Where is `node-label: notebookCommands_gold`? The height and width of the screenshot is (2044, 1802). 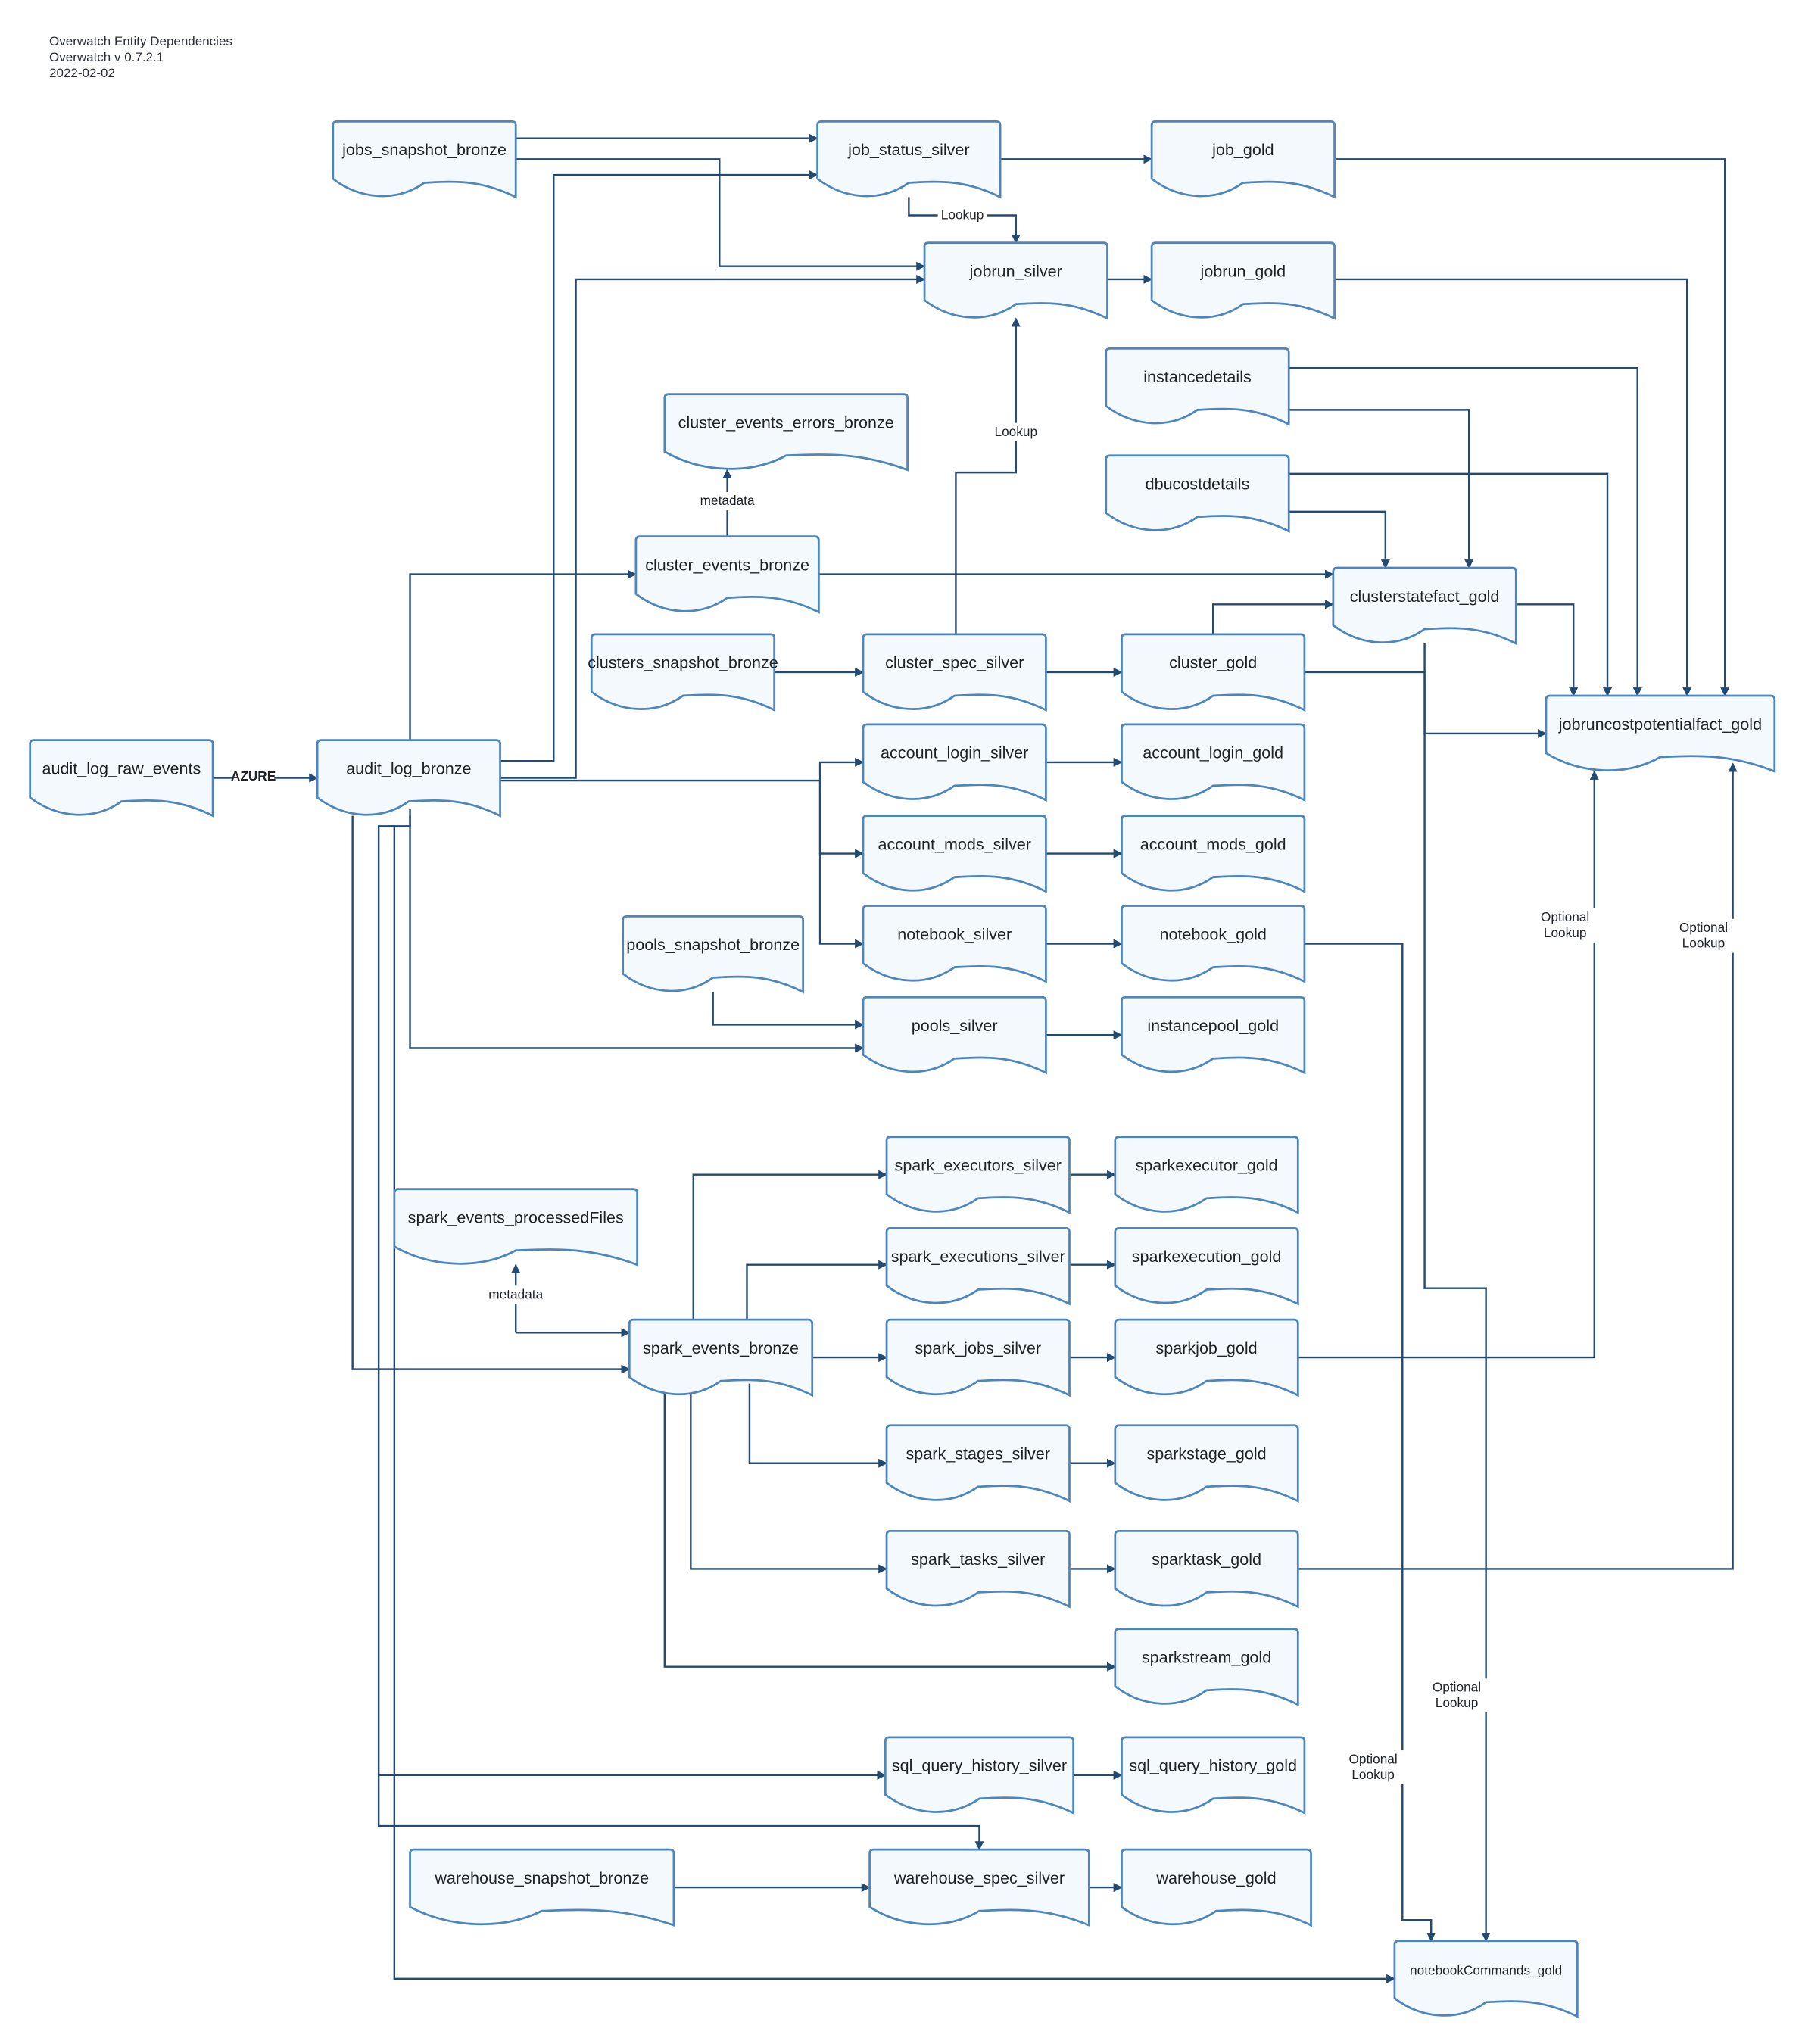
node-label: notebookCommands_gold is located at coordinates (1486, 1970).